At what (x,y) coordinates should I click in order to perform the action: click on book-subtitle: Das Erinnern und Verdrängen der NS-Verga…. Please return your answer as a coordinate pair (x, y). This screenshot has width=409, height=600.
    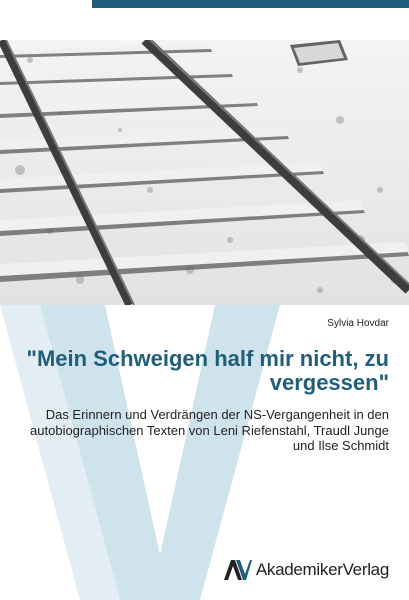
    Looking at the image, I should click on (209, 430).